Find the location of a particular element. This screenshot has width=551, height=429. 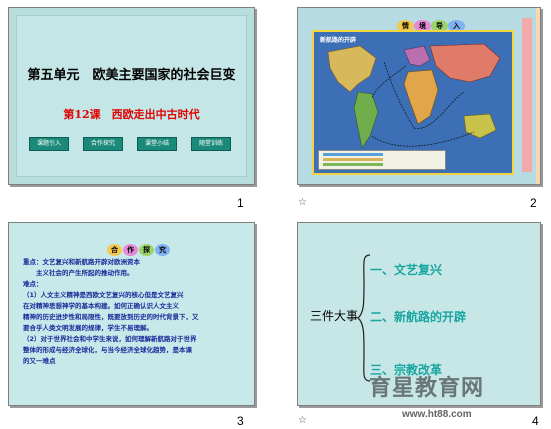

body-line: 在对精神思想神学的基本构建。如何正确认识人文主义 is located at coordinates (101, 306).